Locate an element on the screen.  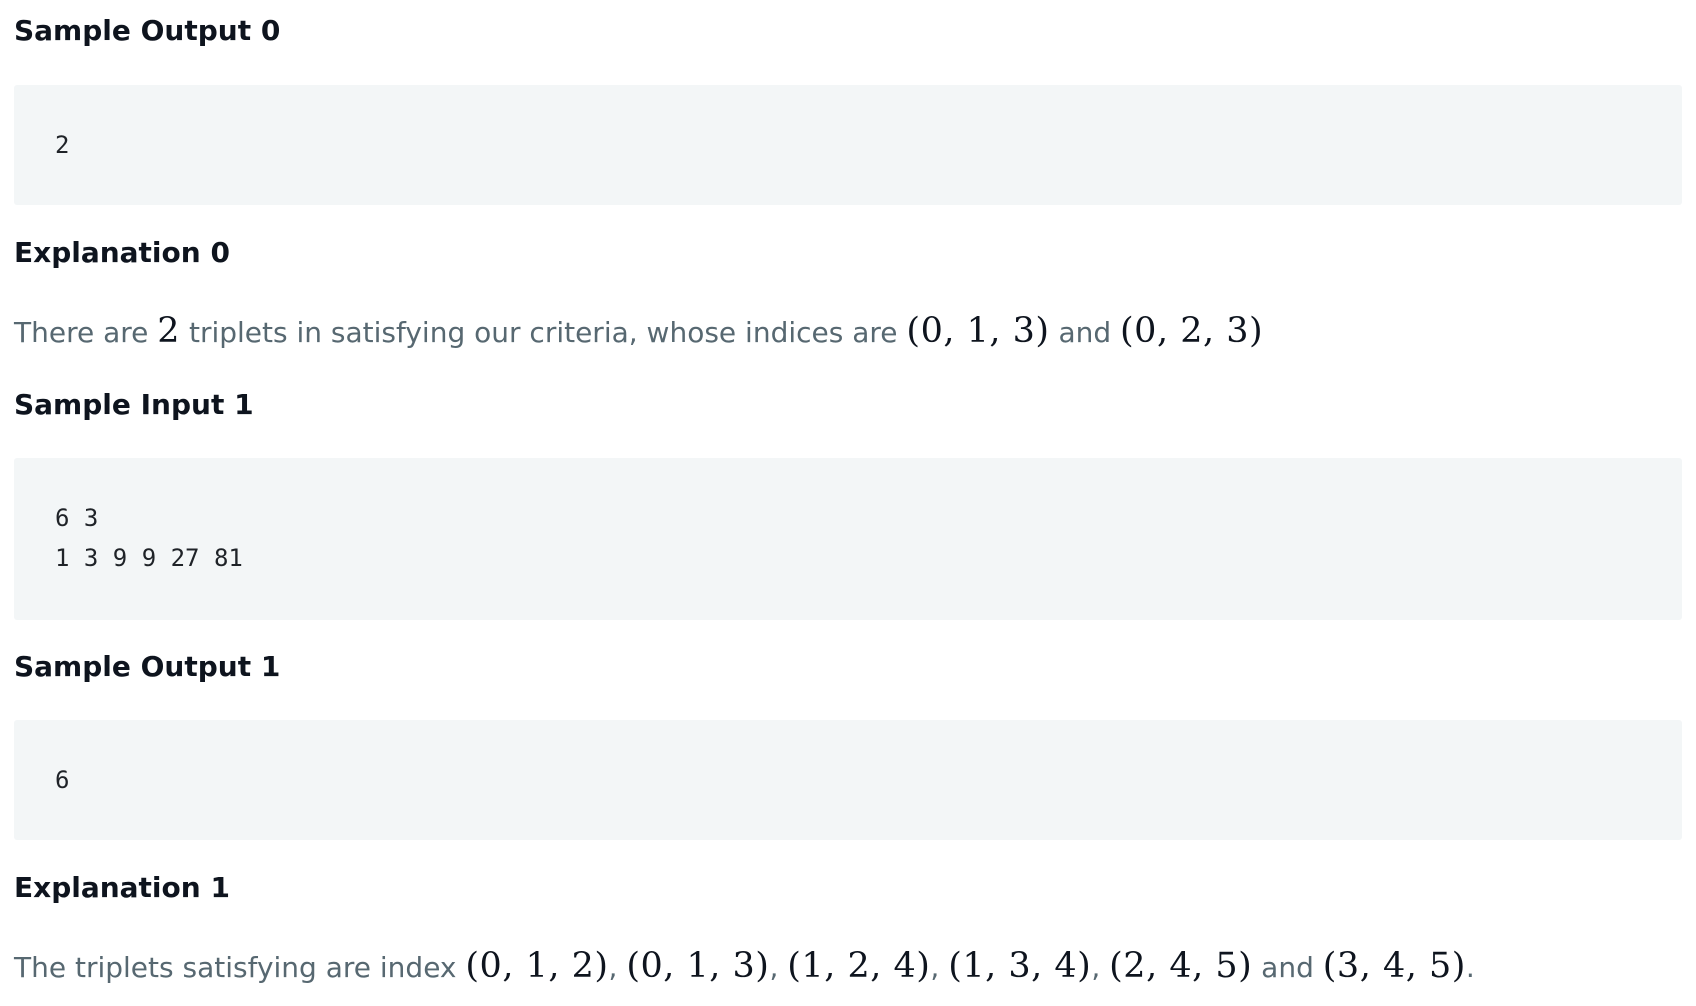
math-value: (2, 4, 5) is located at coordinates (1181, 966).